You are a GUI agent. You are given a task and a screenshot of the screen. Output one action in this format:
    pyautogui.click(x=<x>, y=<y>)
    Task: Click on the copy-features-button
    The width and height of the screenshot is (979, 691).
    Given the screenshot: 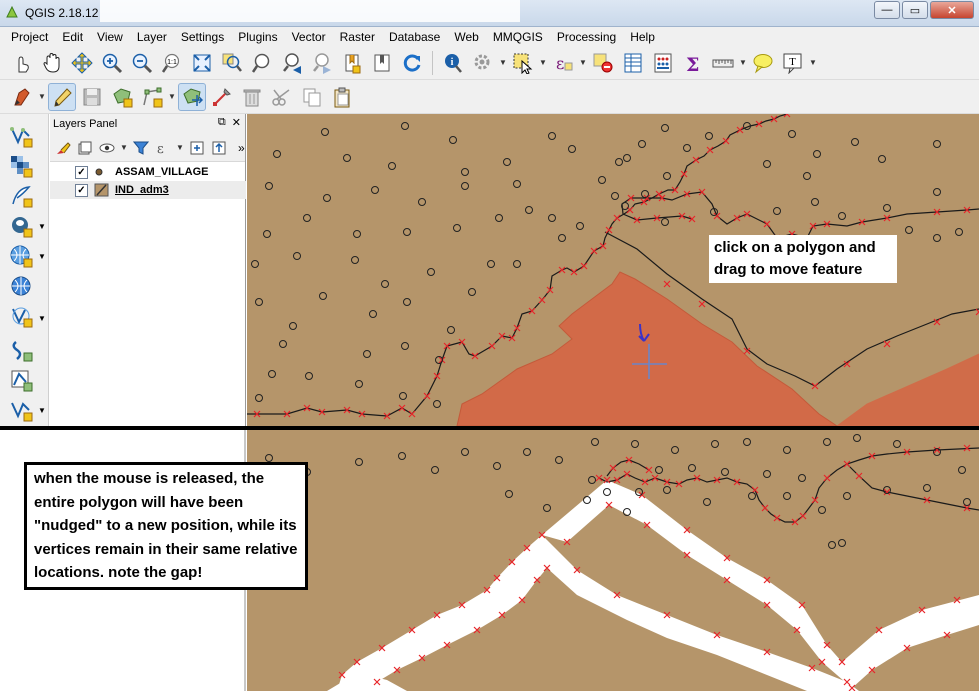 What is the action you would take?
    pyautogui.click(x=312, y=97)
    